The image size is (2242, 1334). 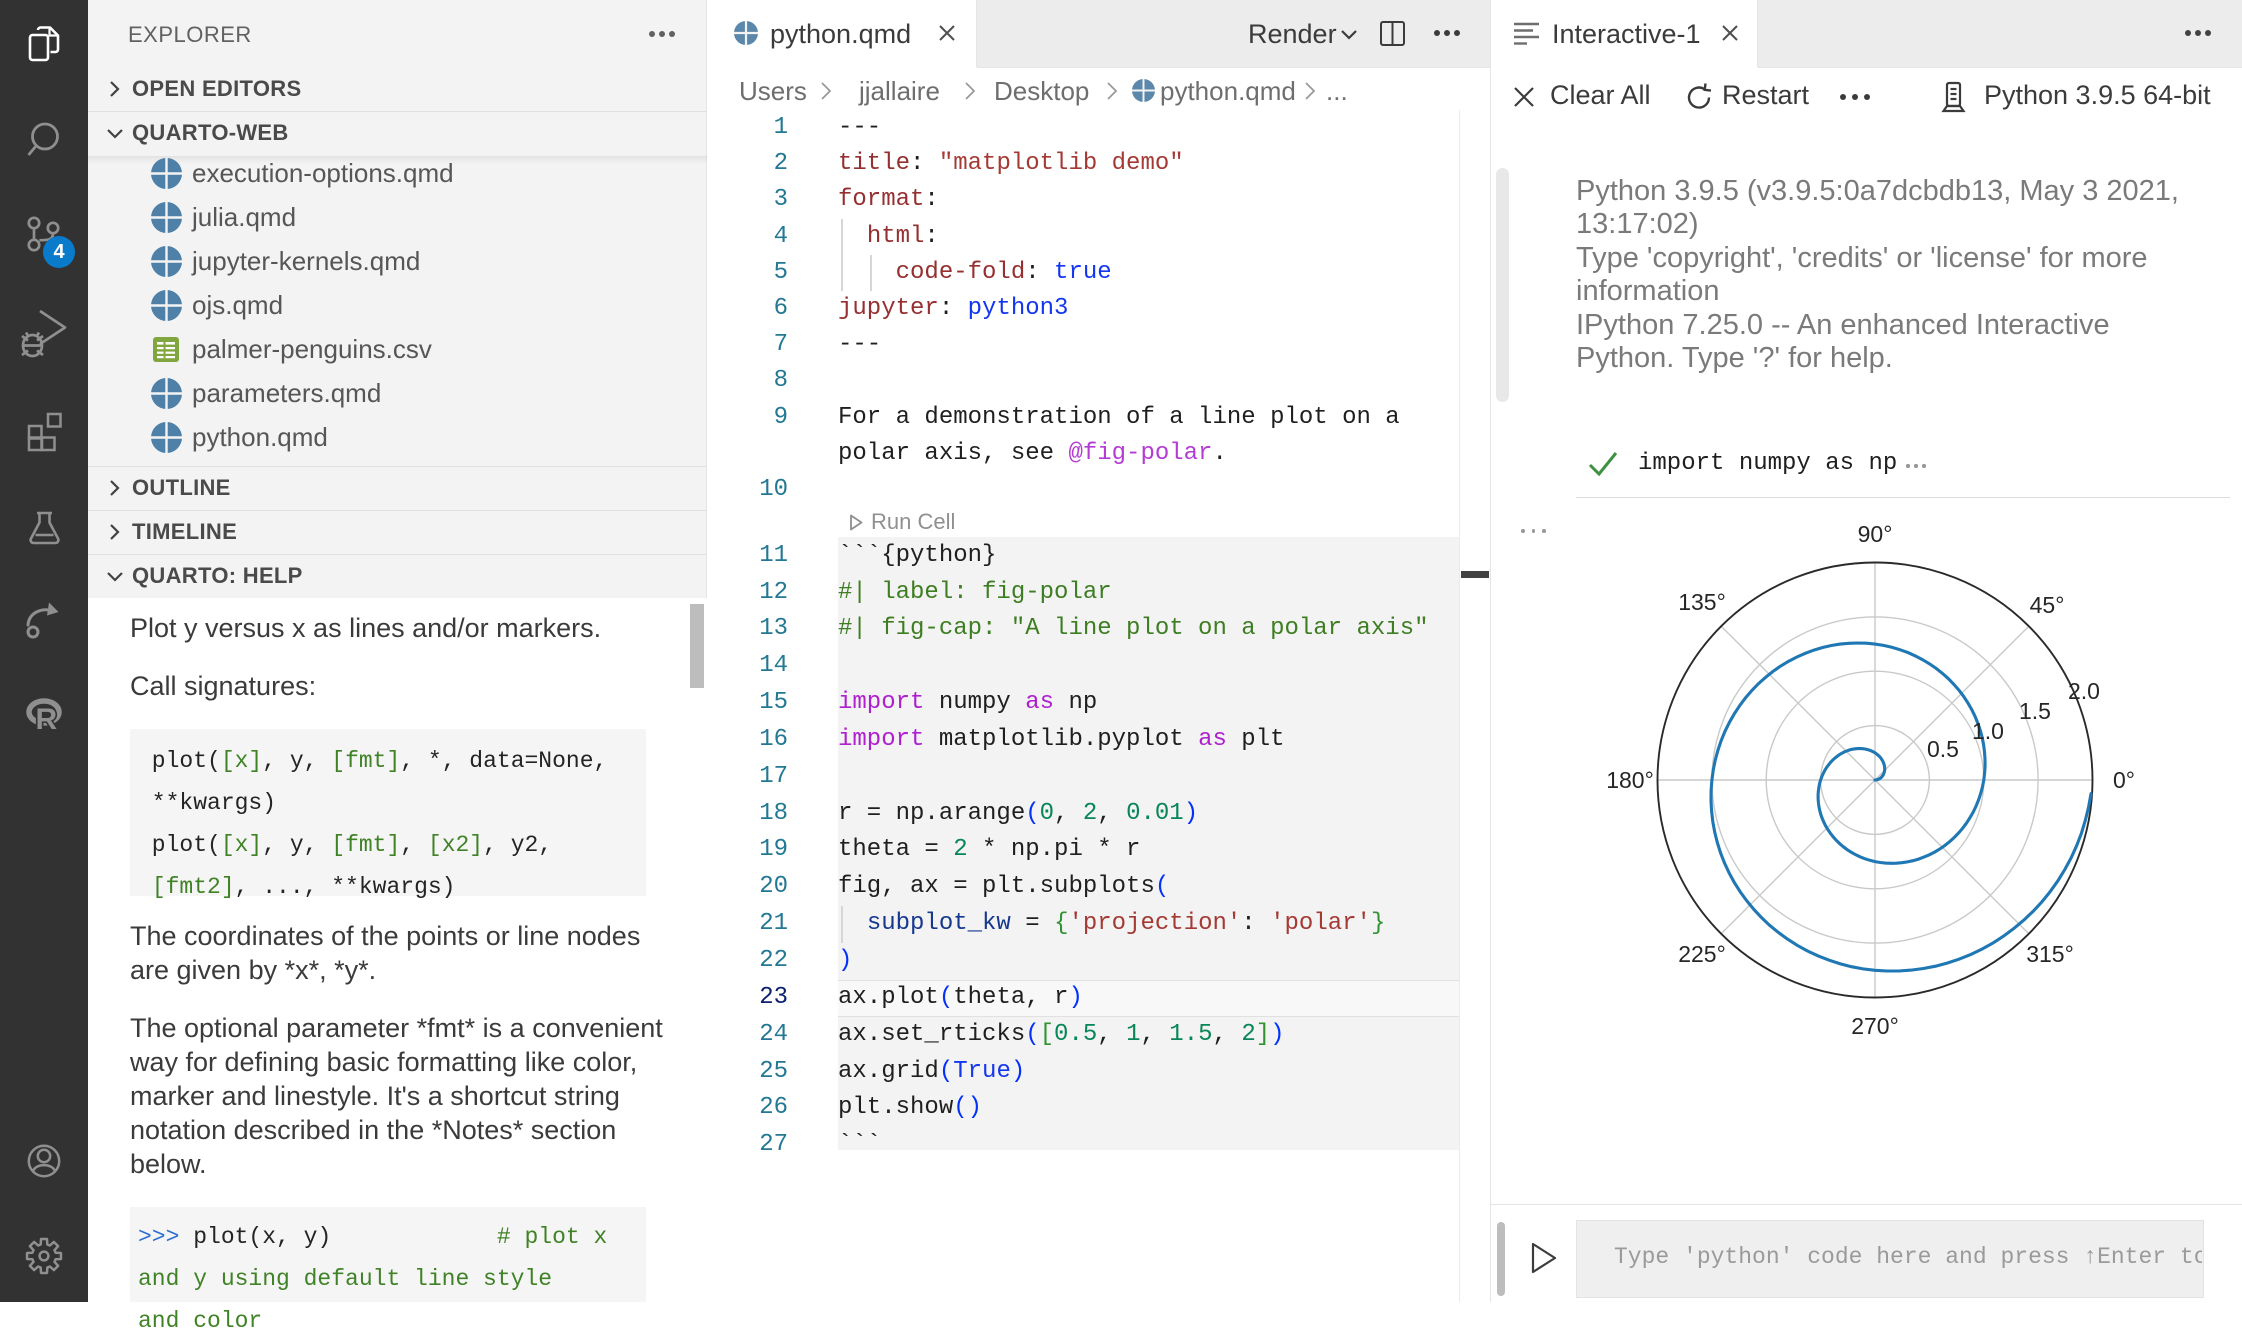 What do you see at coordinates (2084, 691) in the screenshot?
I see `svg-text: 2.0` at bounding box center [2084, 691].